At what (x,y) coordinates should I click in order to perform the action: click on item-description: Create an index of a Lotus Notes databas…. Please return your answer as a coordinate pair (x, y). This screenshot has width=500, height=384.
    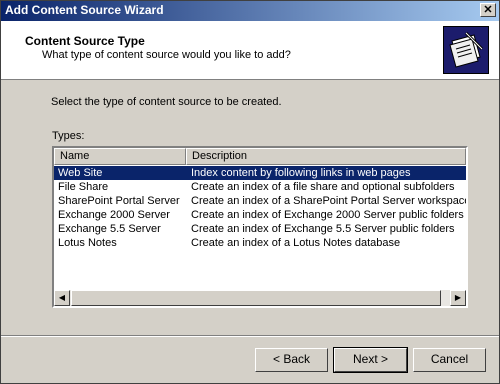
    Looking at the image, I should click on (296, 243).